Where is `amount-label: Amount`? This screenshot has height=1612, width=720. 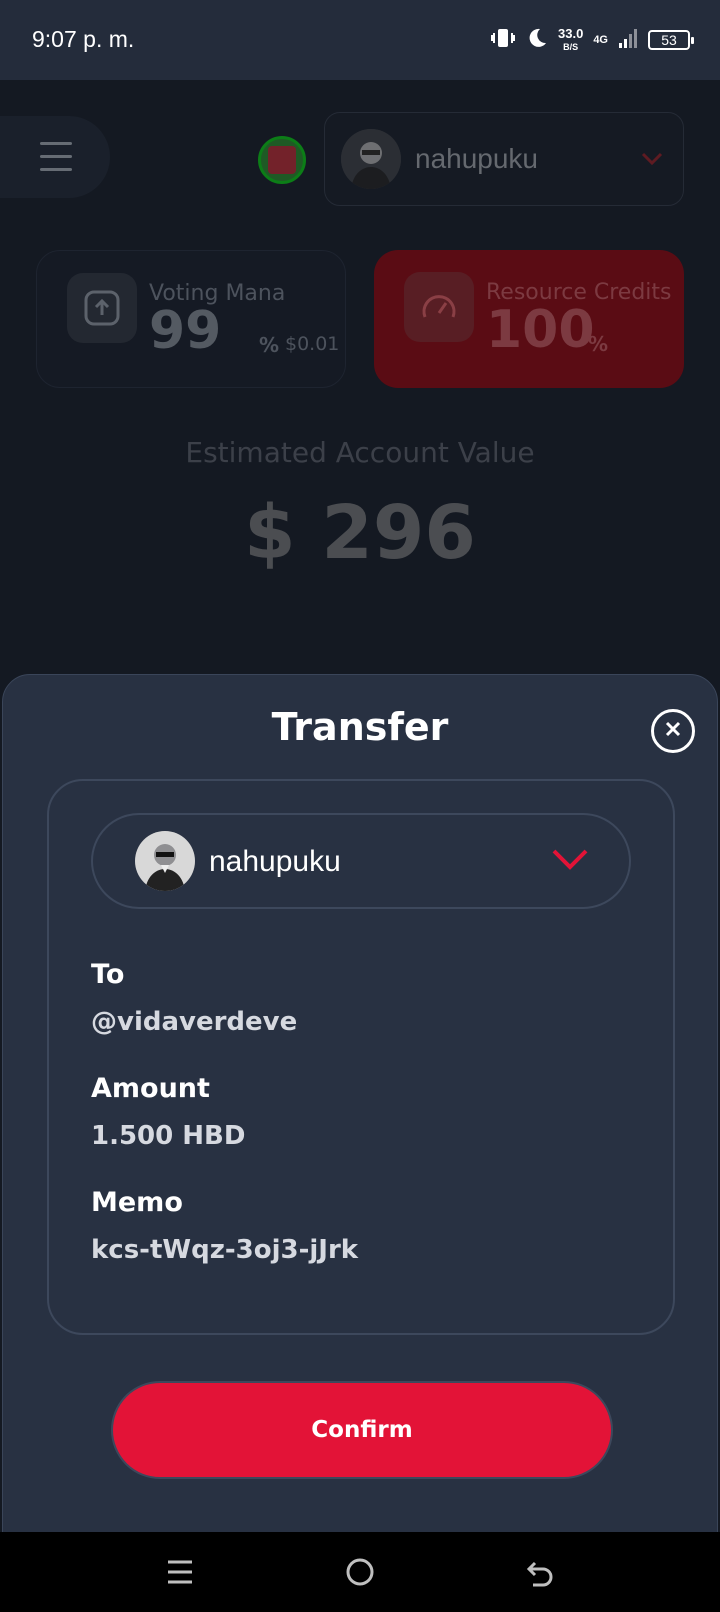 amount-label: Amount is located at coordinates (150, 1088).